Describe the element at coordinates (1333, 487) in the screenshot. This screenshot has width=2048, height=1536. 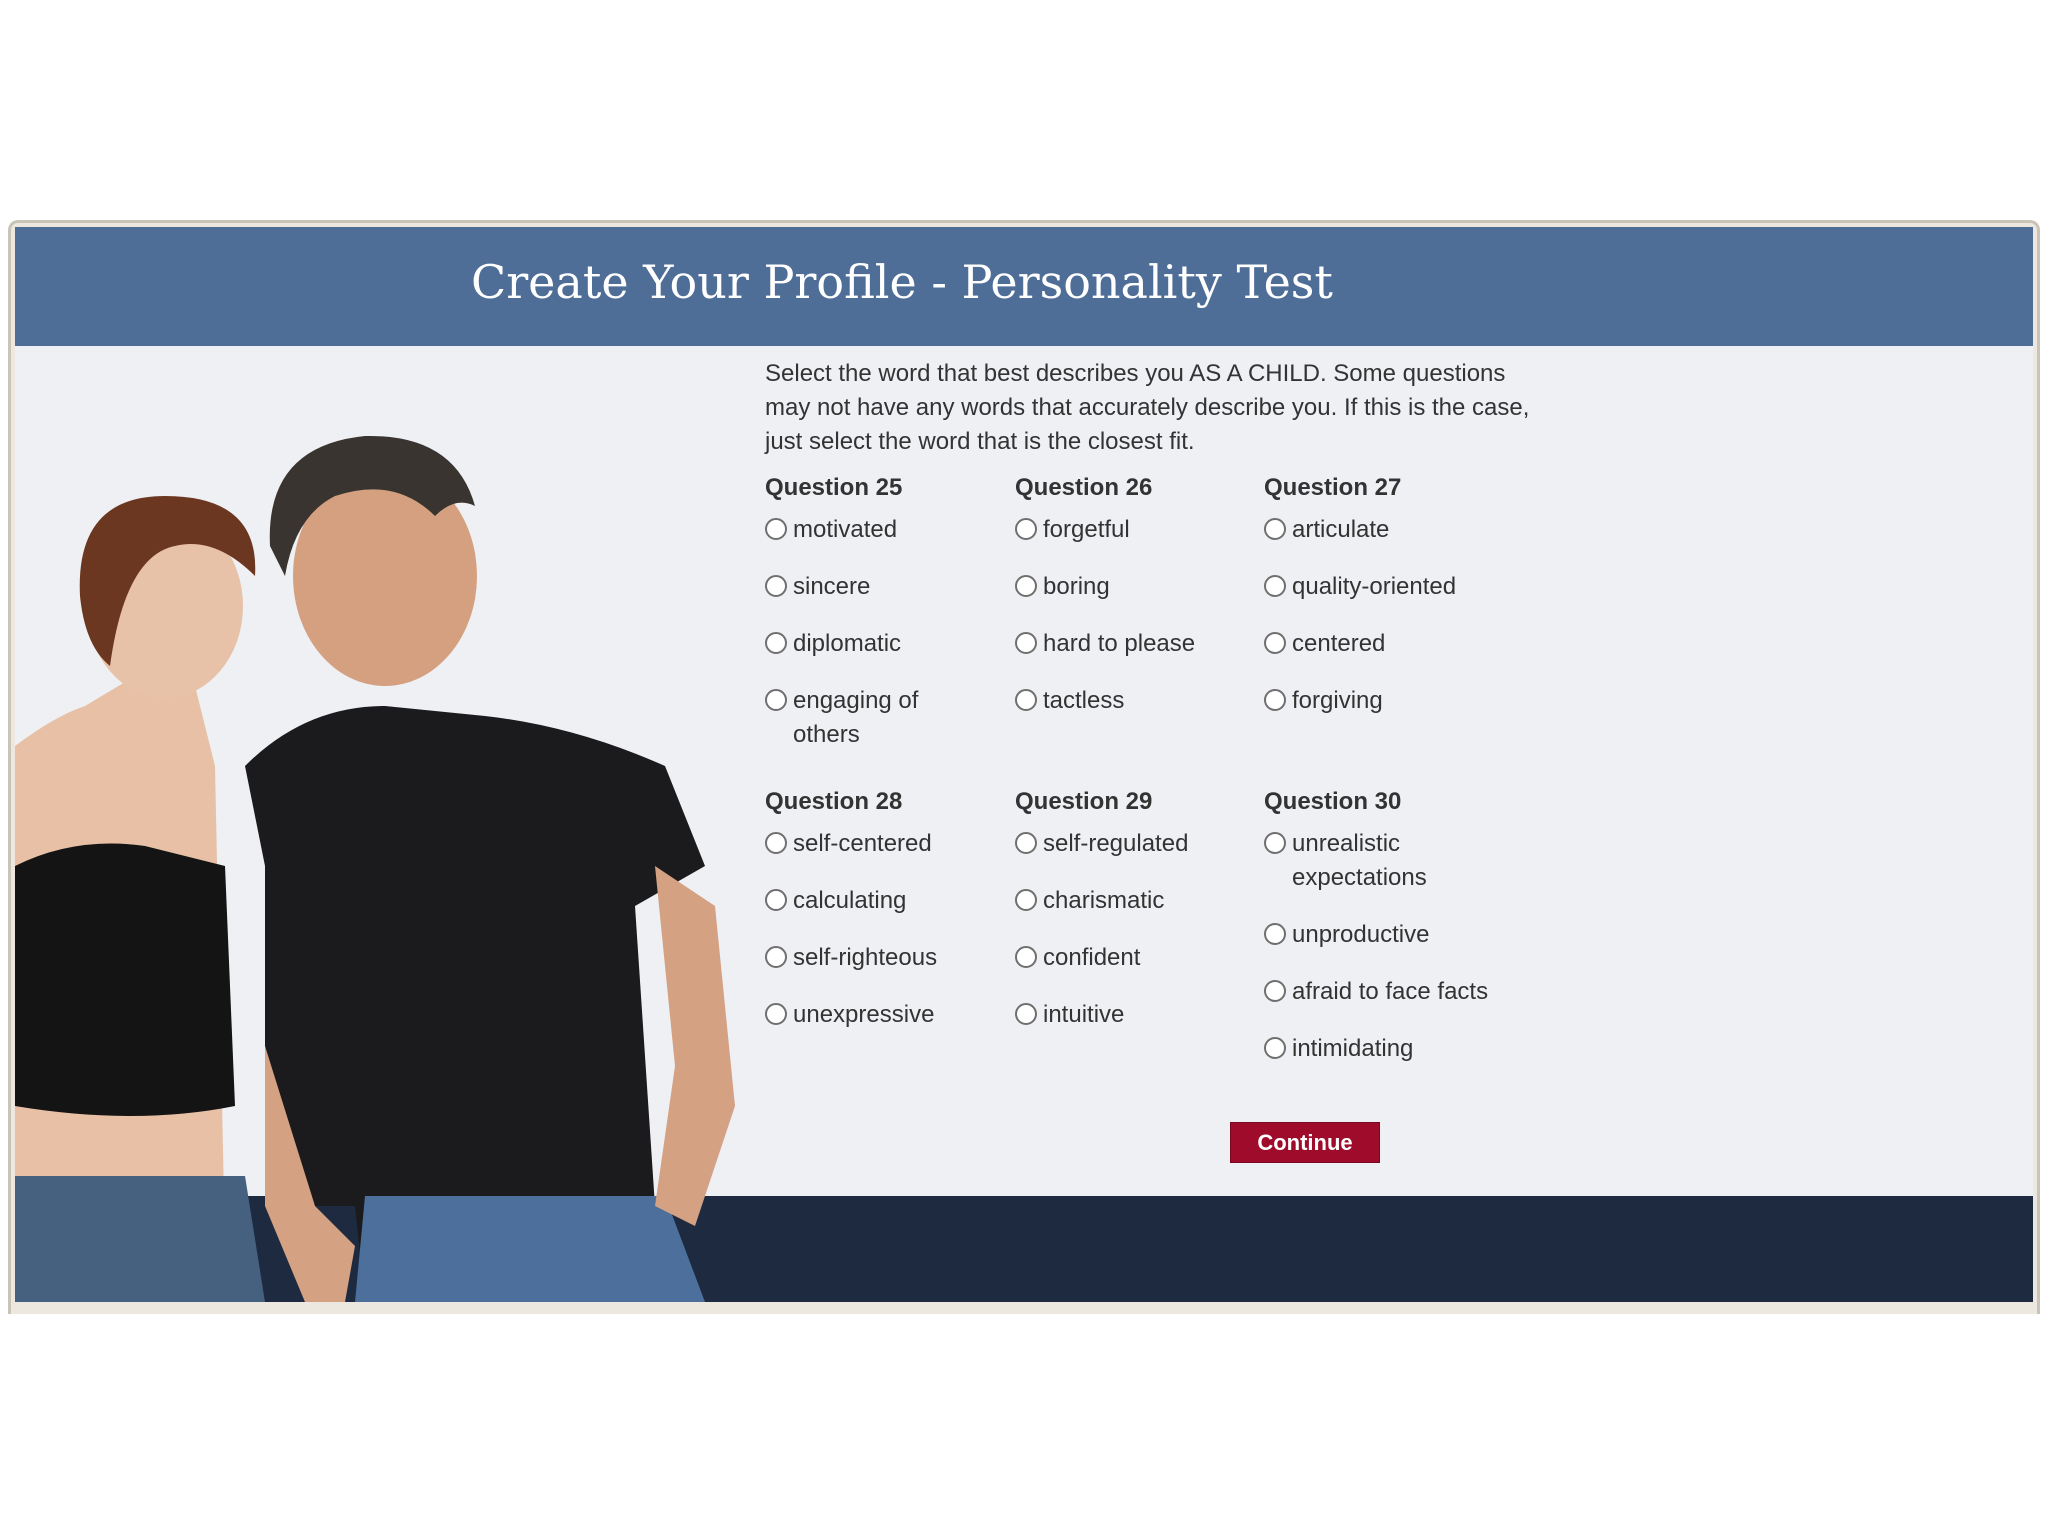
I see `question-title: Question 27` at that location.